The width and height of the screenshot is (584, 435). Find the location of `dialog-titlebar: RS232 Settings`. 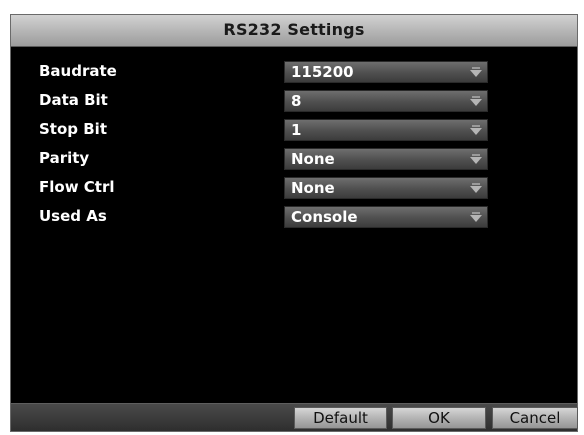

dialog-titlebar: RS232 Settings is located at coordinates (294, 31).